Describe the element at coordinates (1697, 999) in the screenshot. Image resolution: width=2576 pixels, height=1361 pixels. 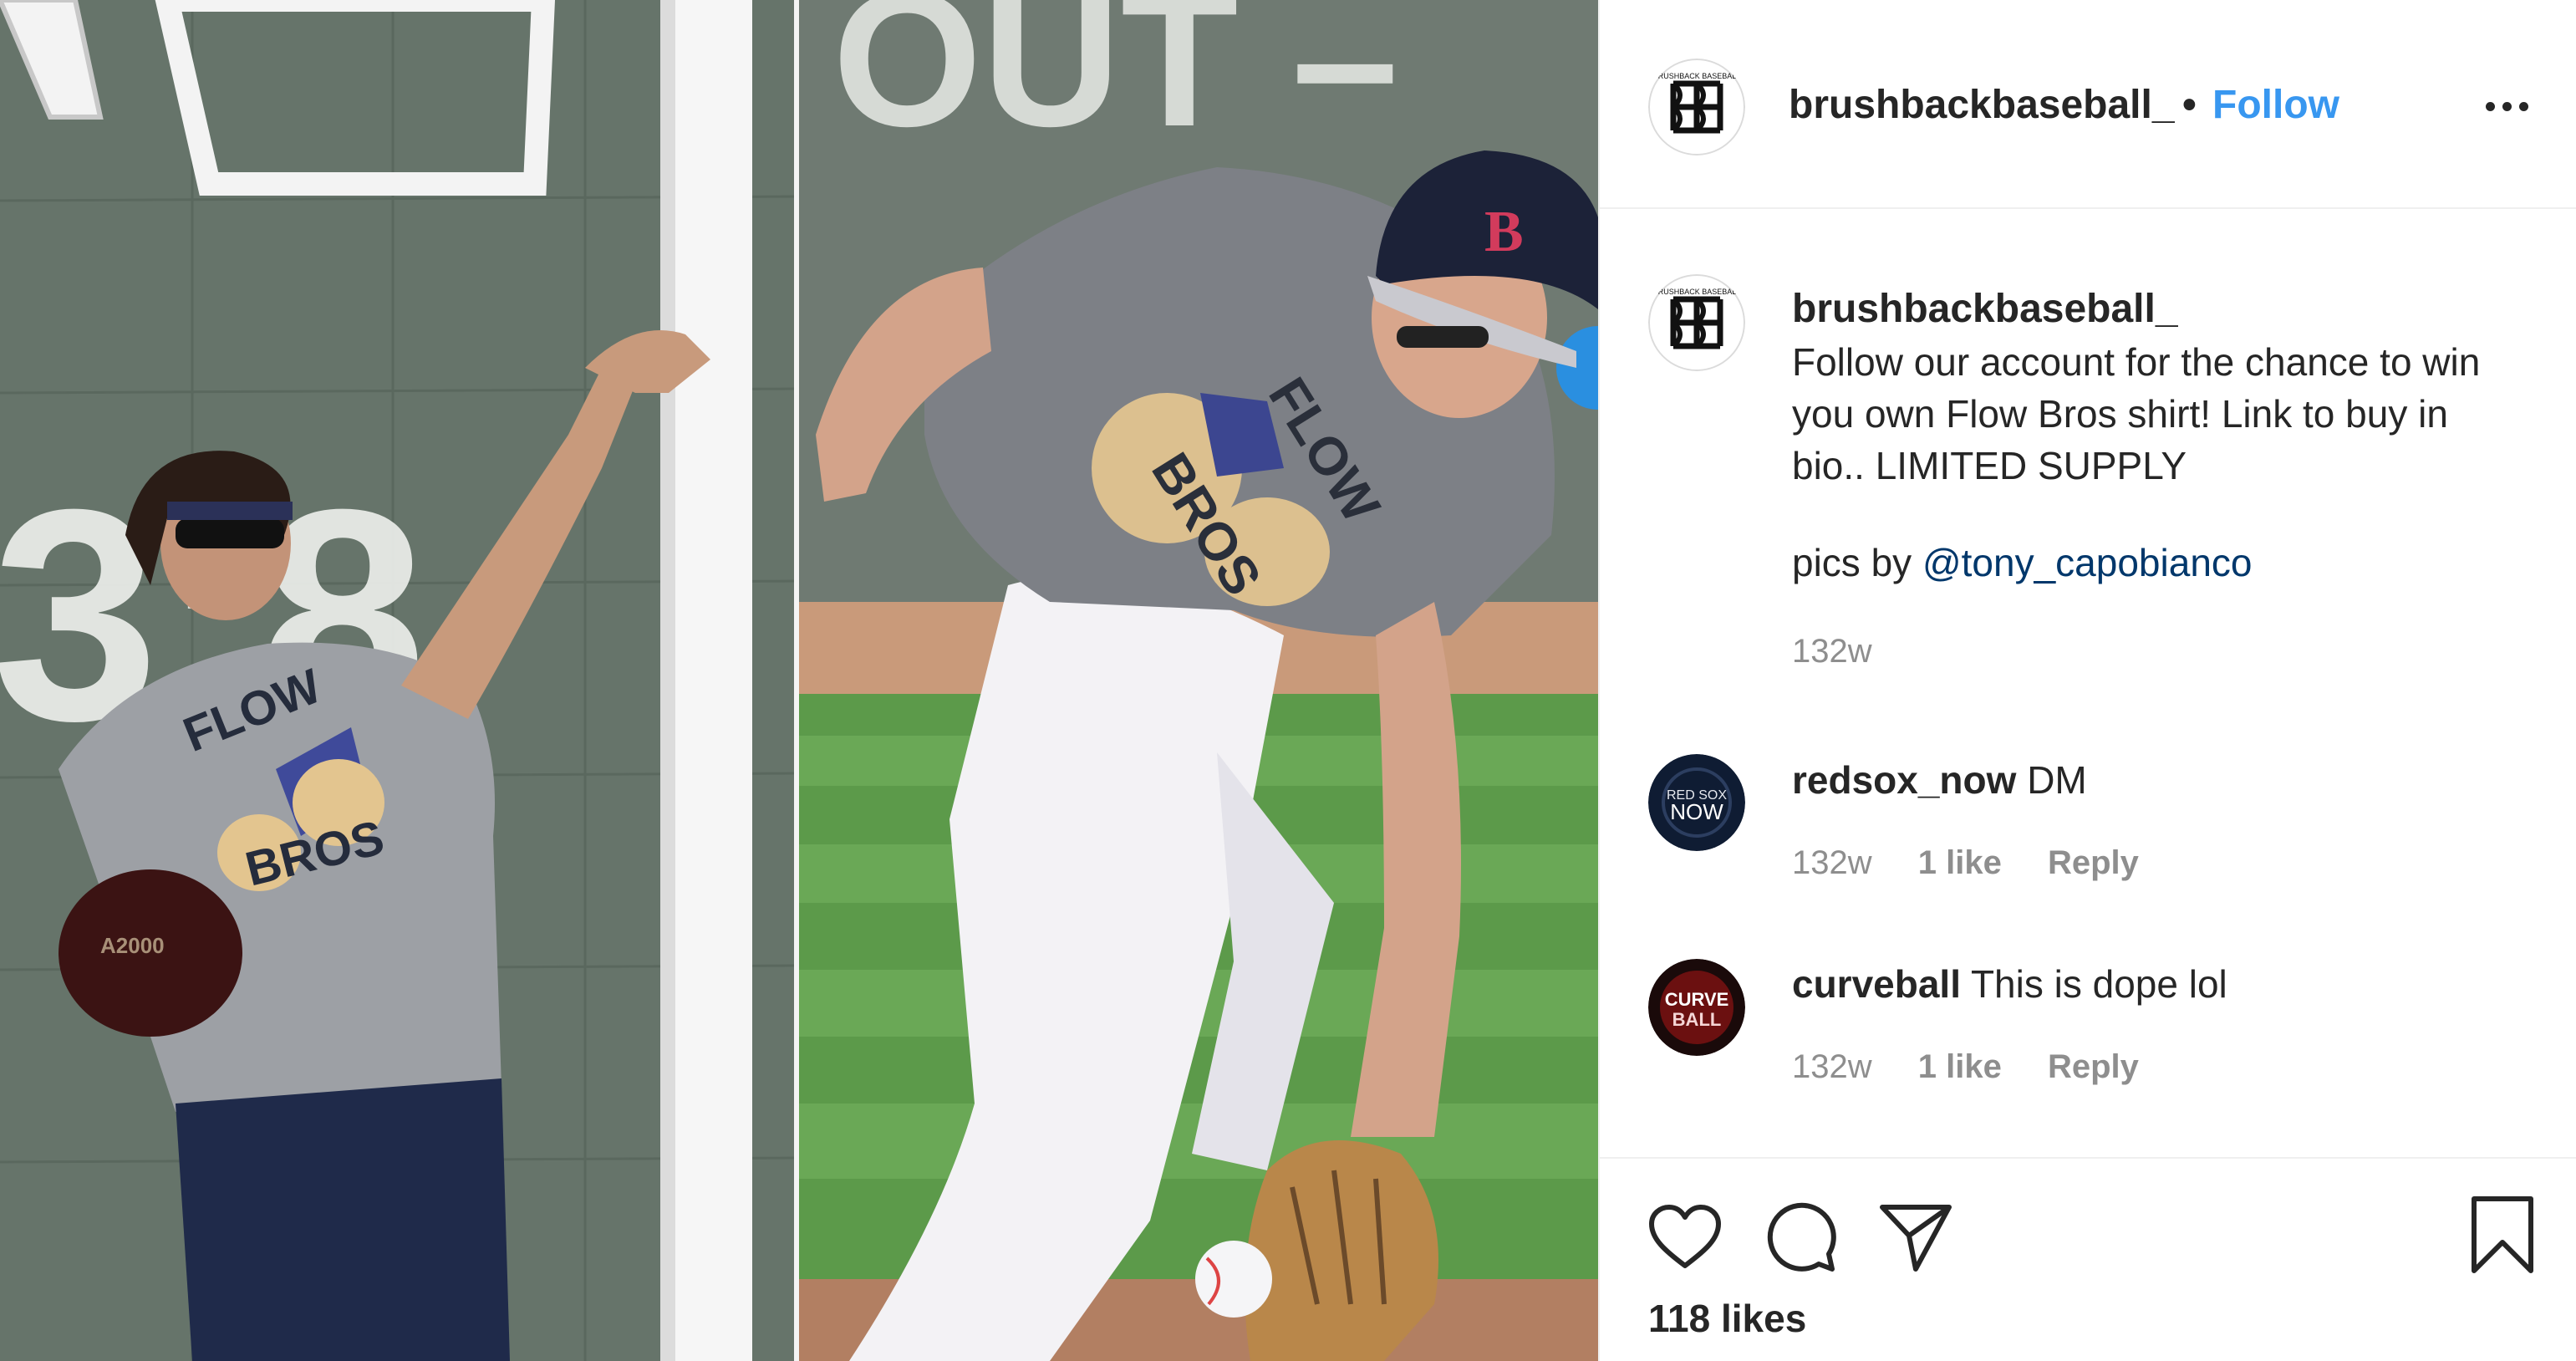
I see `curveball-avatar-line1: CURVE` at that location.